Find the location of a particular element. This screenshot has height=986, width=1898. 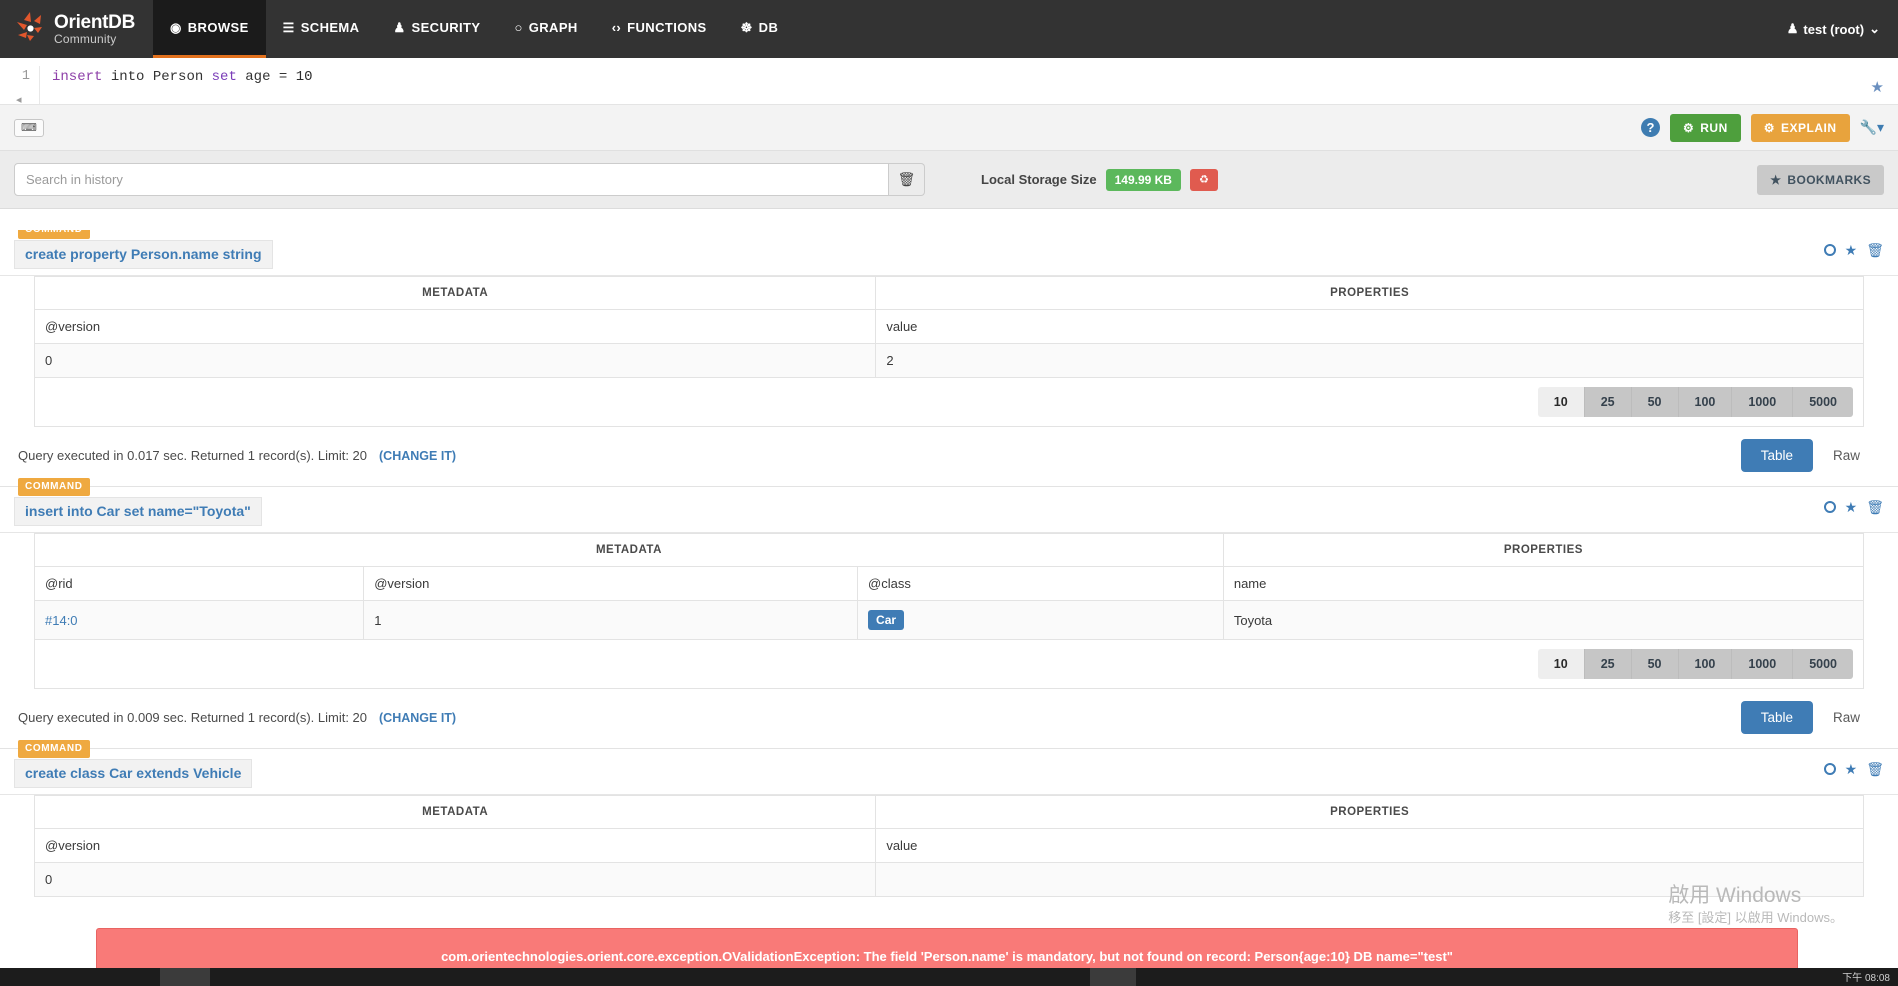

page-size-group: 10 25 50 100 1000 5000 is located at coordinates (1695, 402).